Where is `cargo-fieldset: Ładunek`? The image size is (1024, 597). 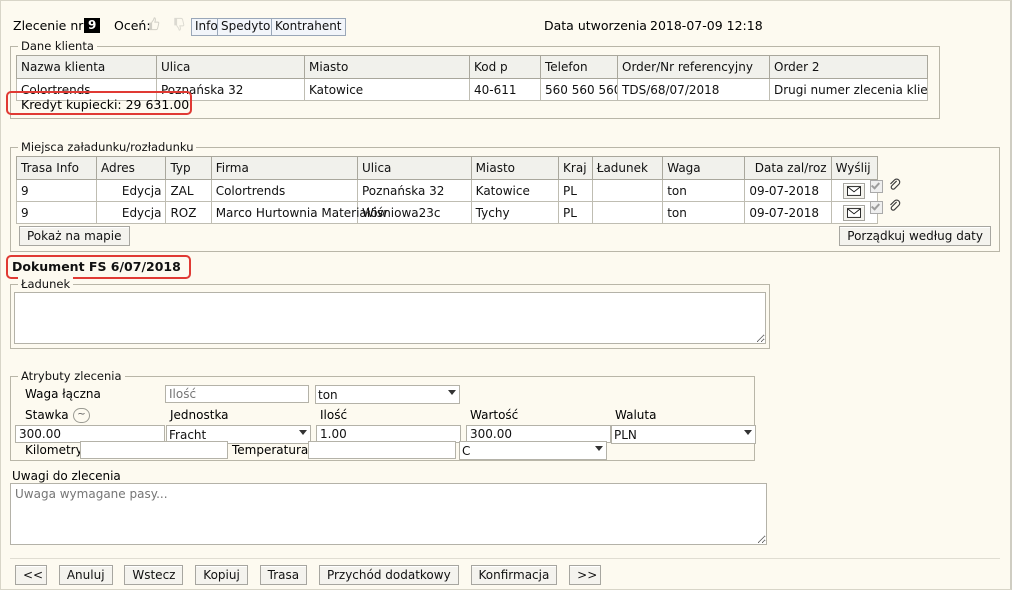 cargo-fieldset: Ładunek is located at coordinates (390, 313).